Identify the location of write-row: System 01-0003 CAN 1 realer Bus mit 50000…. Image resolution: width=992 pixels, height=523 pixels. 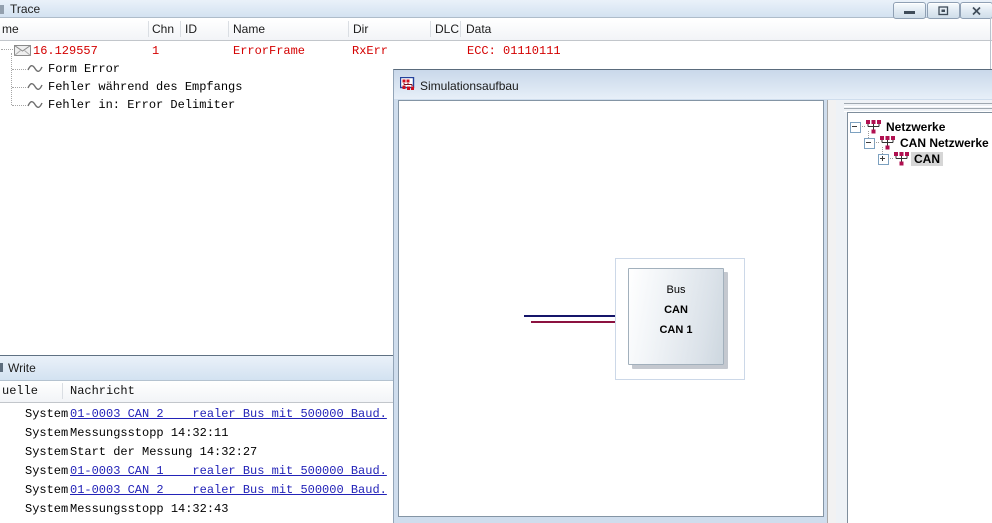
(200, 470).